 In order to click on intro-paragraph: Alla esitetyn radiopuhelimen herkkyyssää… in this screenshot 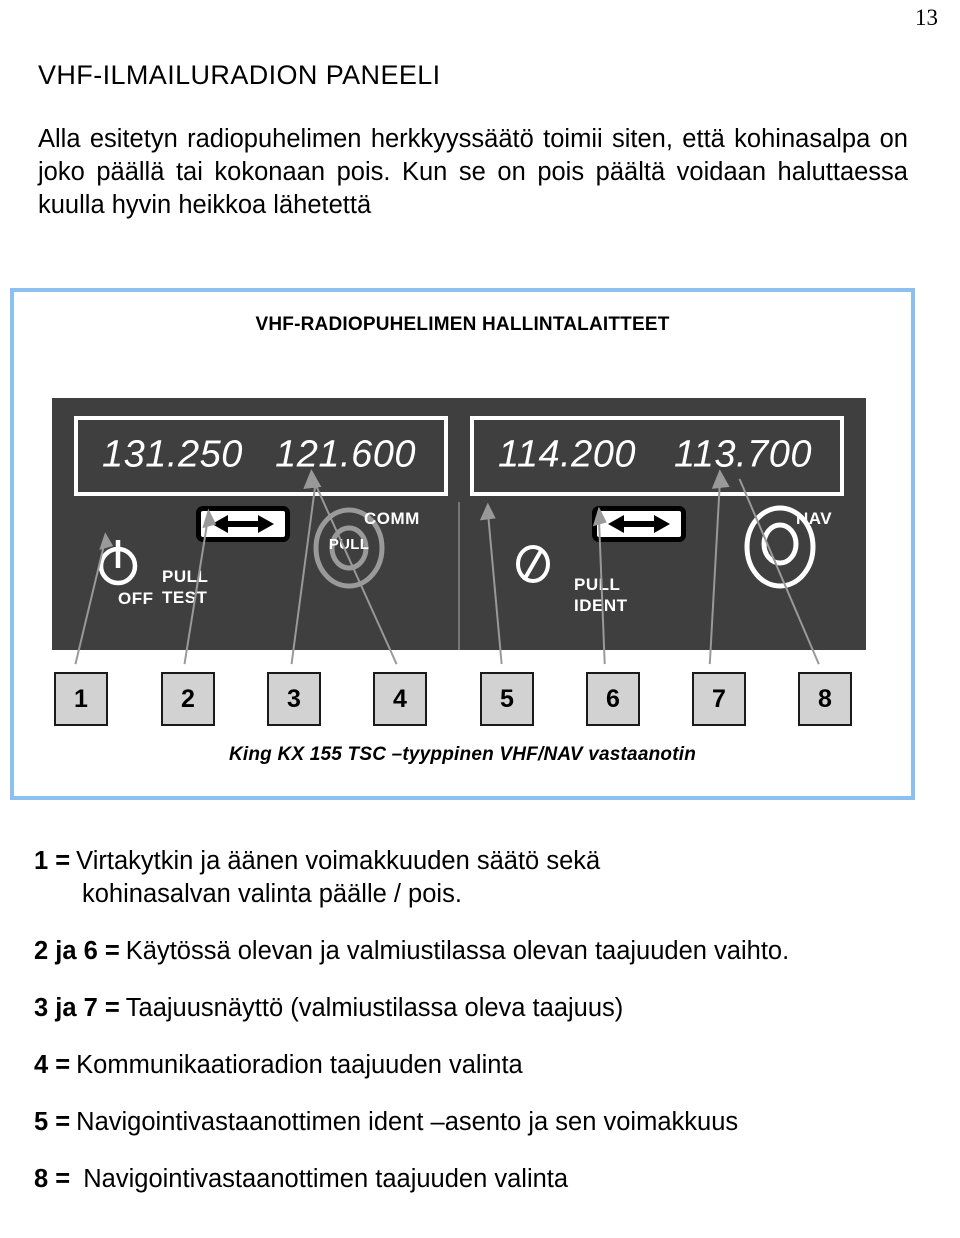, I will do `click(473, 172)`.